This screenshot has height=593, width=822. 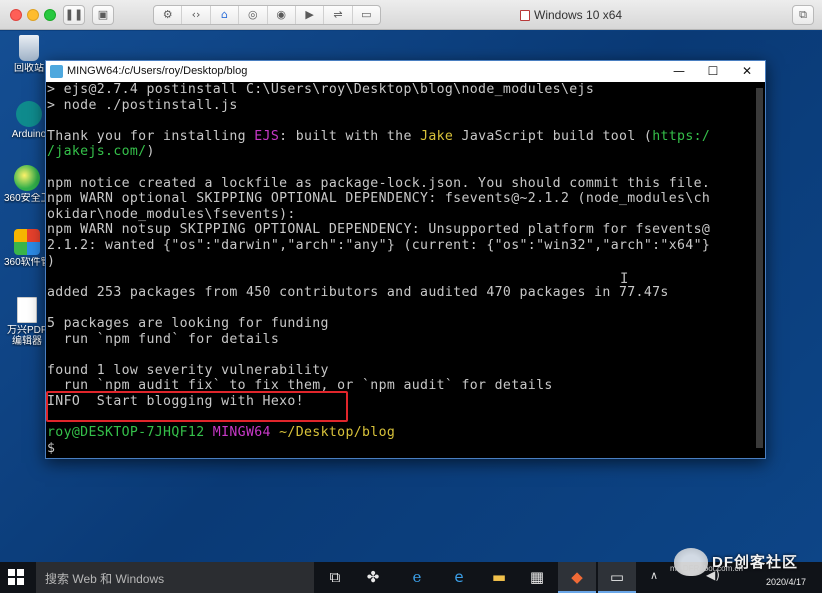 I want to click on maximize-button: ☐, so click(x=713, y=71).